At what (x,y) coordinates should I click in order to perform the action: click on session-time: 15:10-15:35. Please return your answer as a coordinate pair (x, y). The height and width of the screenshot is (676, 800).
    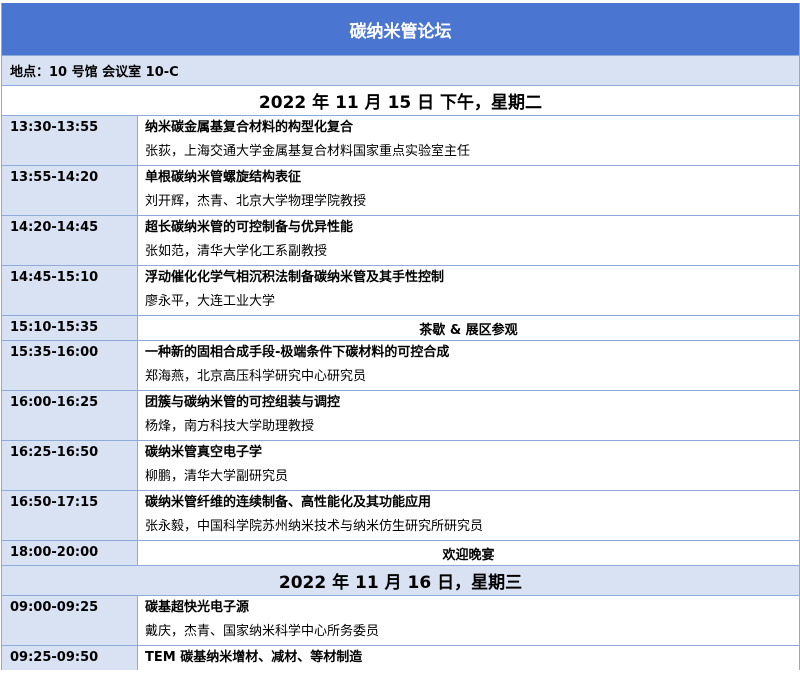
    Looking at the image, I should click on (70, 328).